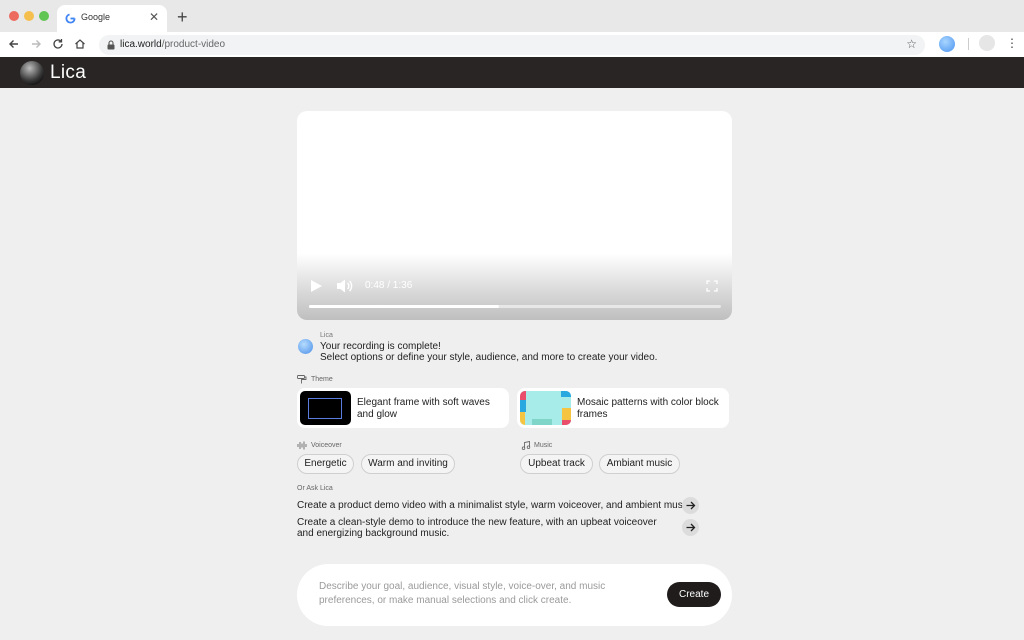  What do you see at coordinates (14, 16) in the screenshot?
I see `window-close-button` at bounding box center [14, 16].